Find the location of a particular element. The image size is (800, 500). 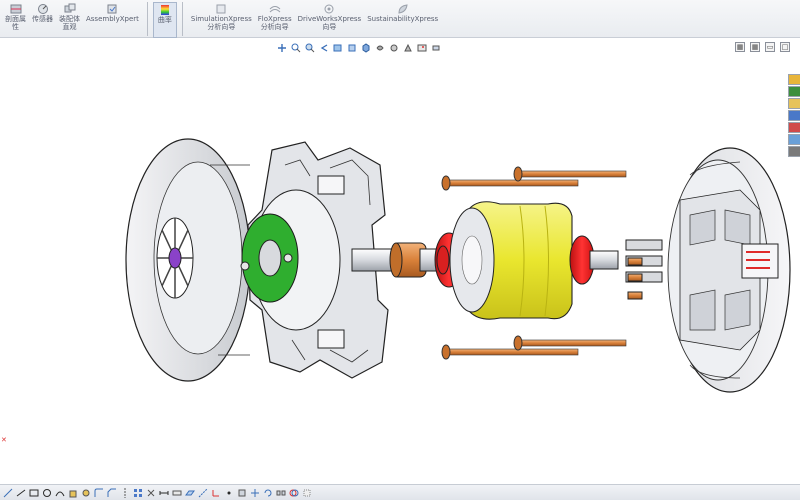

circle-icon is located at coordinates (46, 492).